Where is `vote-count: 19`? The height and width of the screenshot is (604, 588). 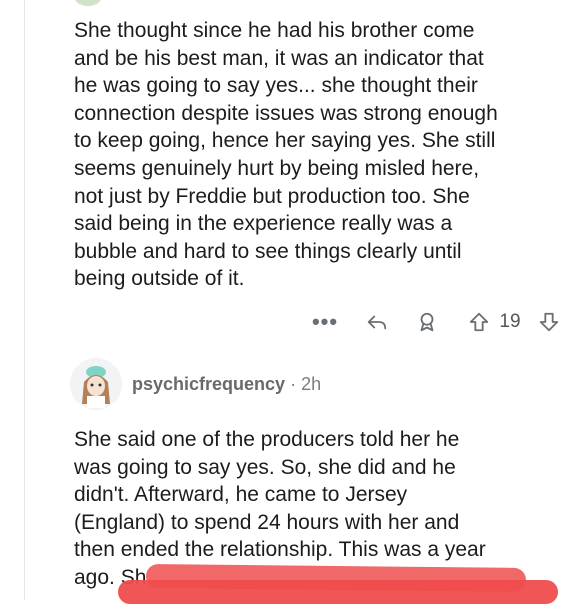
vote-count: 19 is located at coordinates (510, 321).